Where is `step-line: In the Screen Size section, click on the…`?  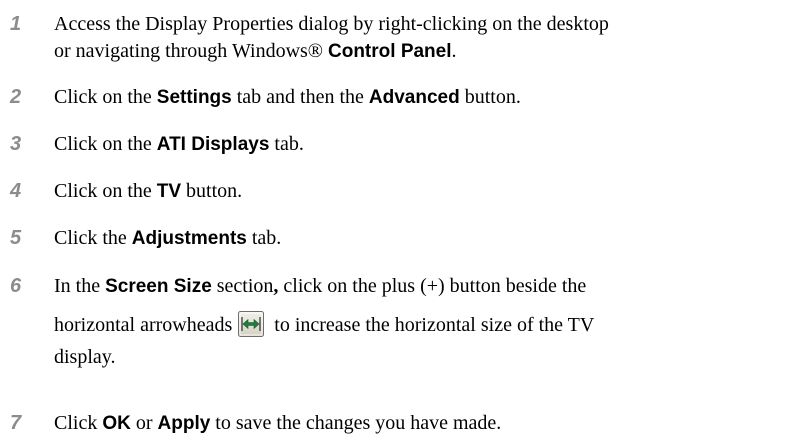 step-line: In the Screen Size section, click on the… is located at coordinates (422, 289).